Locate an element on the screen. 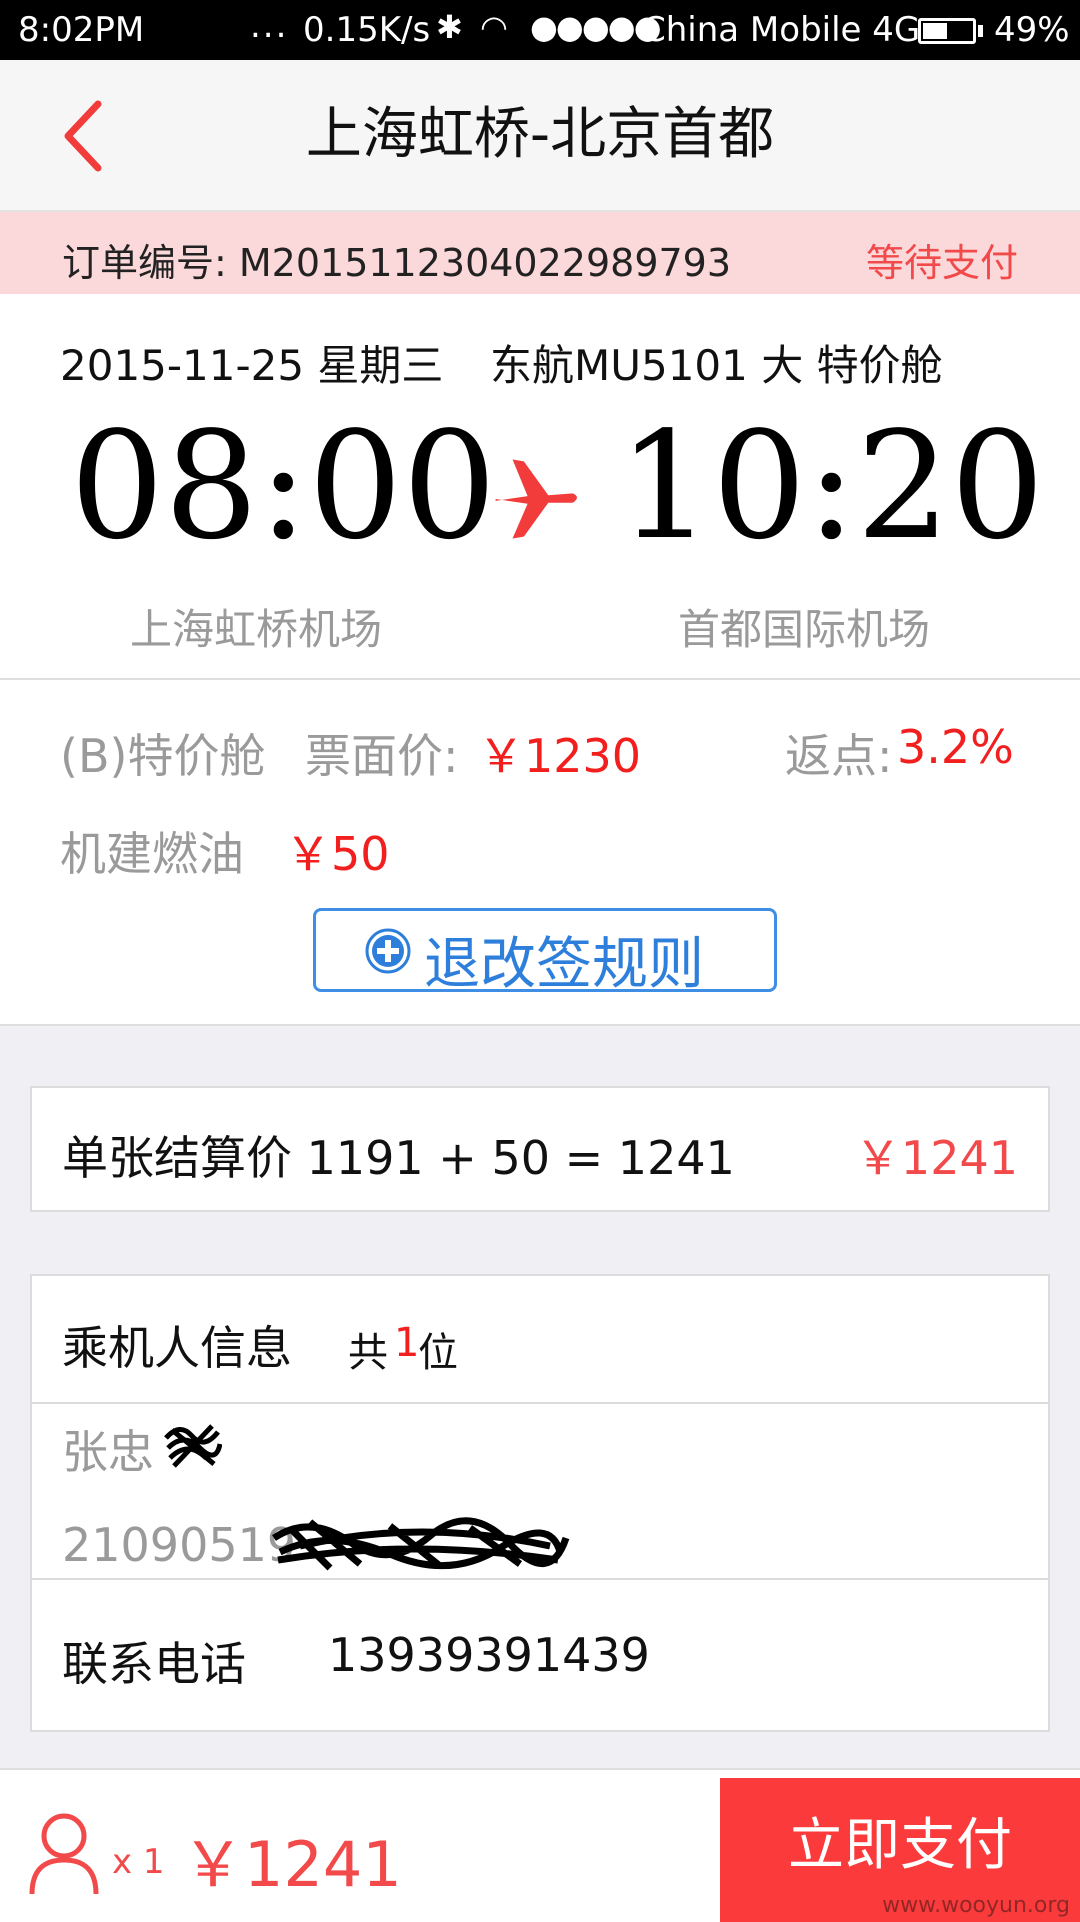  refund-rules-button: 退改签规则 is located at coordinates (545, 952).